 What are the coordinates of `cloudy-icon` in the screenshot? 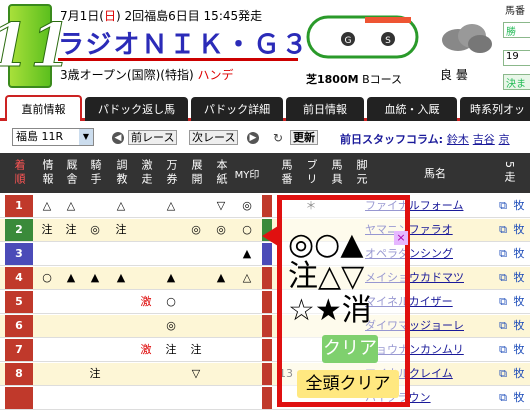 It's located at (467, 38).